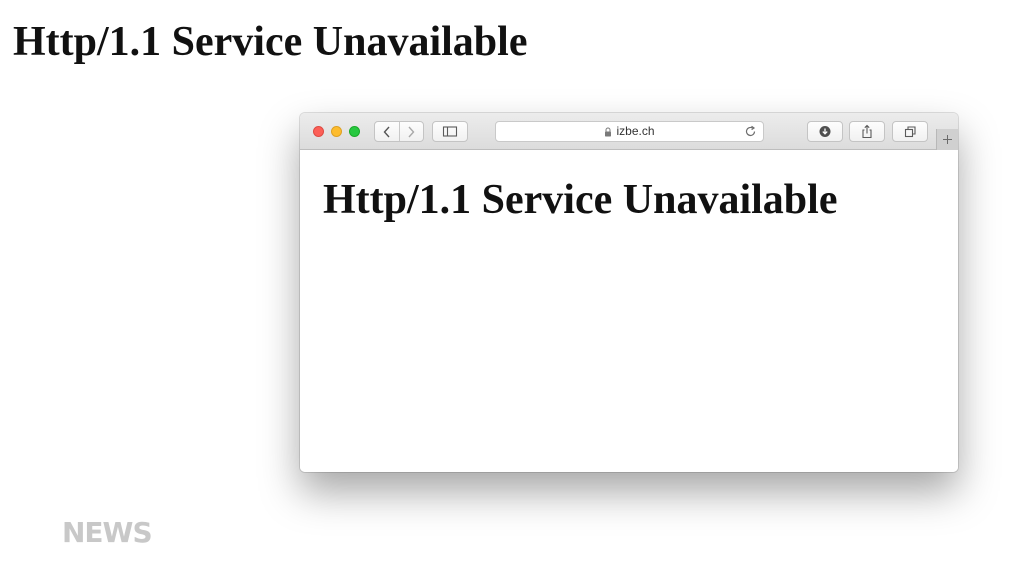 The width and height of the screenshot is (1024, 576). I want to click on back-button, so click(387, 131).